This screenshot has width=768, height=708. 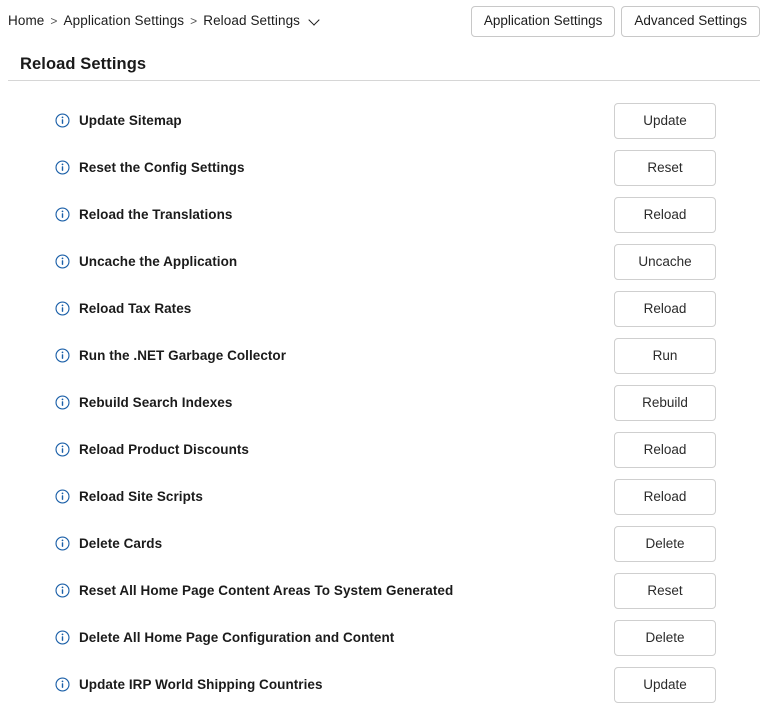 What do you see at coordinates (384, 355) in the screenshot?
I see `settings-row: Run the .NET Garbage Collector Run` at bounding box center [384, 355].